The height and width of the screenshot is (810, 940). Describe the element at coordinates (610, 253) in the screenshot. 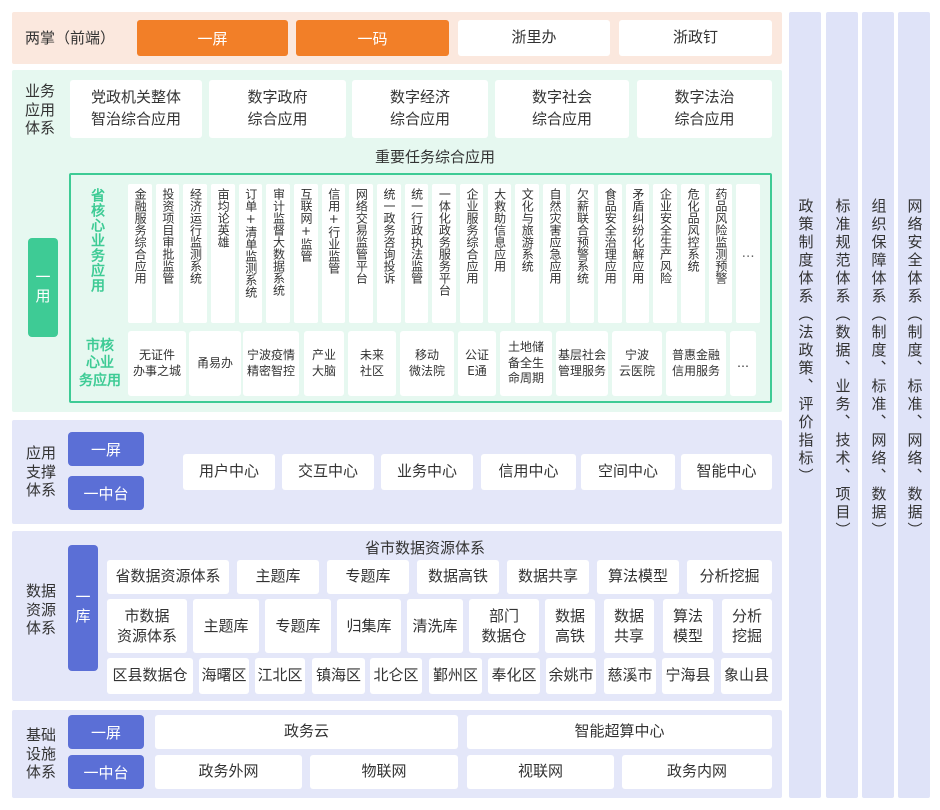

I see `prov-app-cell: 食品安全治理应用` at that location.